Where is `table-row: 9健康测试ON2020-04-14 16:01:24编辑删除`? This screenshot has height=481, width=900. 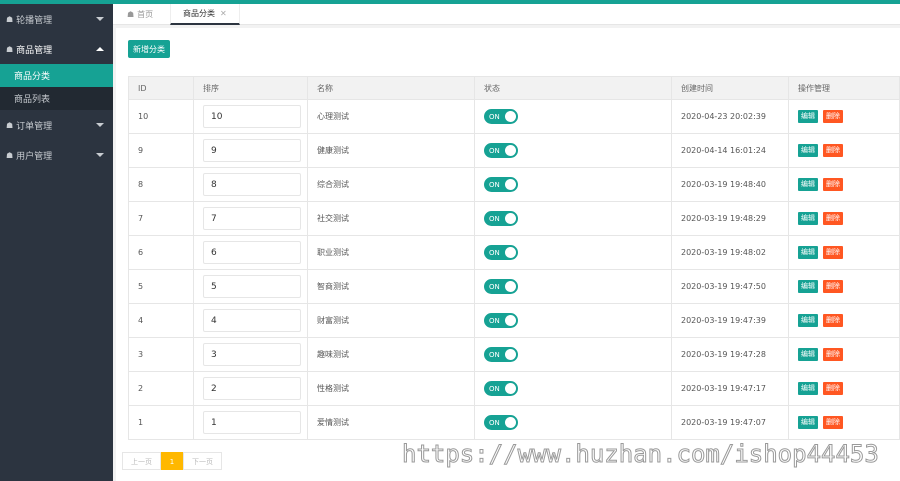
table-row: 9健康测试ON2020-04-14 16:01:24编辑删除 is located at coordinates (514, 150).